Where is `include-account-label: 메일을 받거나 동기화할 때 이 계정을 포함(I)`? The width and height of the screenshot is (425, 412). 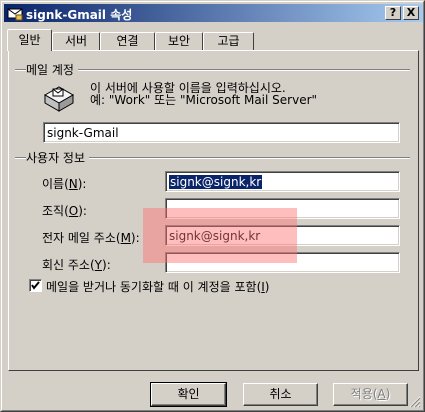 include-account-label: 메일을 받거나 동기화할 때 이 계정을 포함(I) is located at coordinates (158, 287).